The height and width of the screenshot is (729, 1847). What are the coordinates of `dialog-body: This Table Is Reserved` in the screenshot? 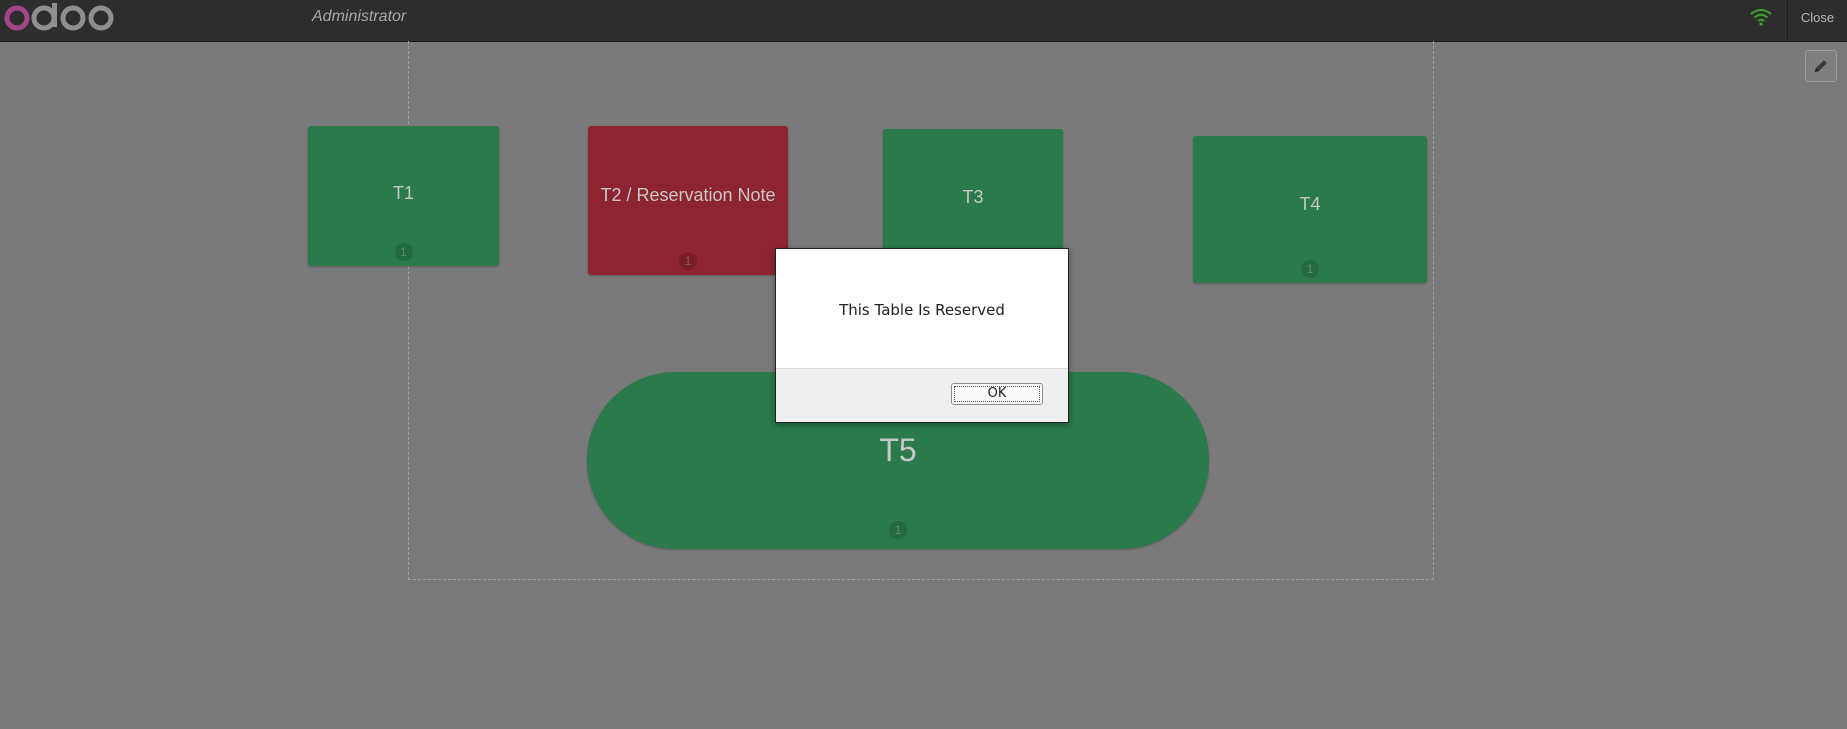 It's located at (922, 308).